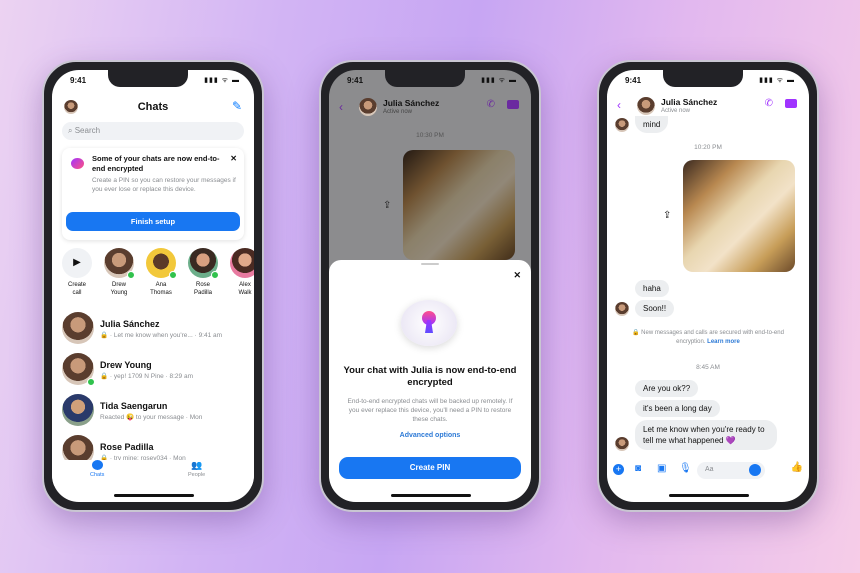 This screenshot has width=860, height=573. I want to click on composer-bar: + ◙ ▣ 🎙 Aa 👍, so click(708, 471).